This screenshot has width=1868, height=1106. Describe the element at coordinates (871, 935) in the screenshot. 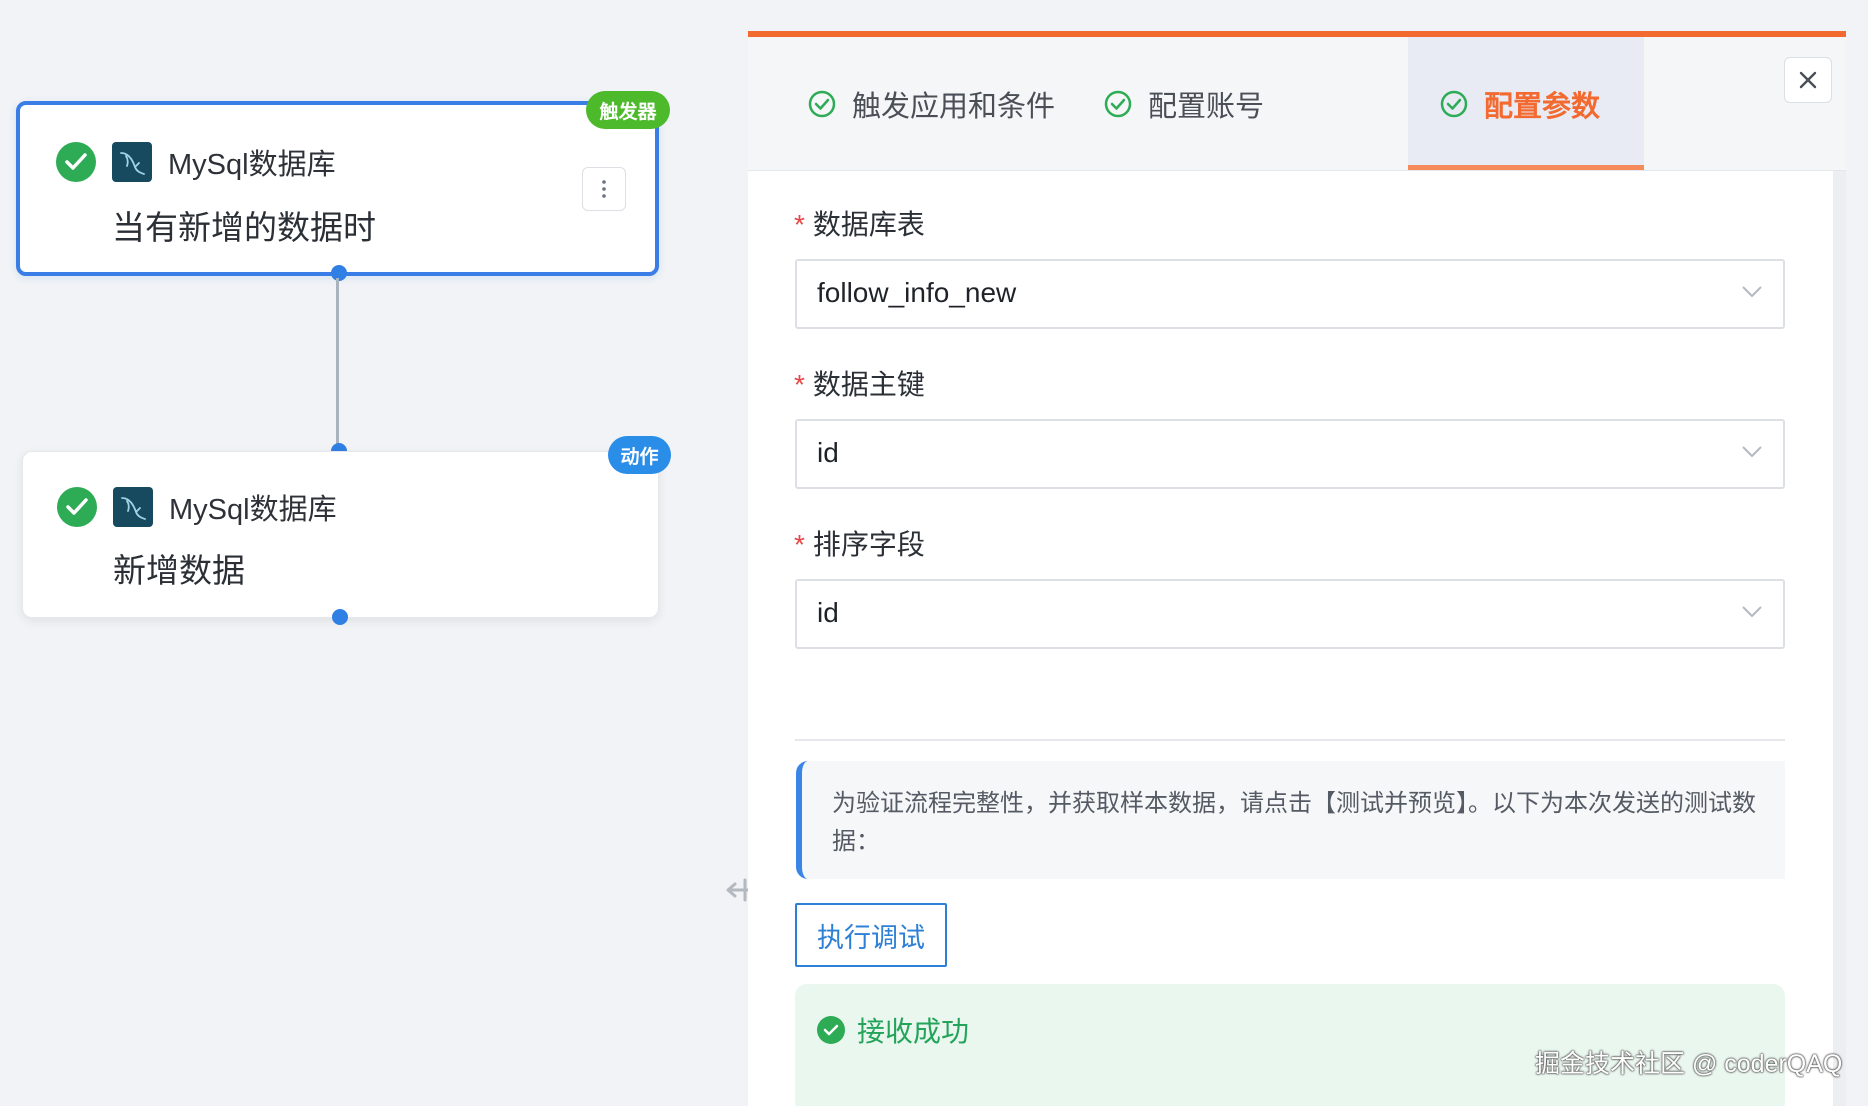

I see `run-debug-button: 执行调试` at that location.